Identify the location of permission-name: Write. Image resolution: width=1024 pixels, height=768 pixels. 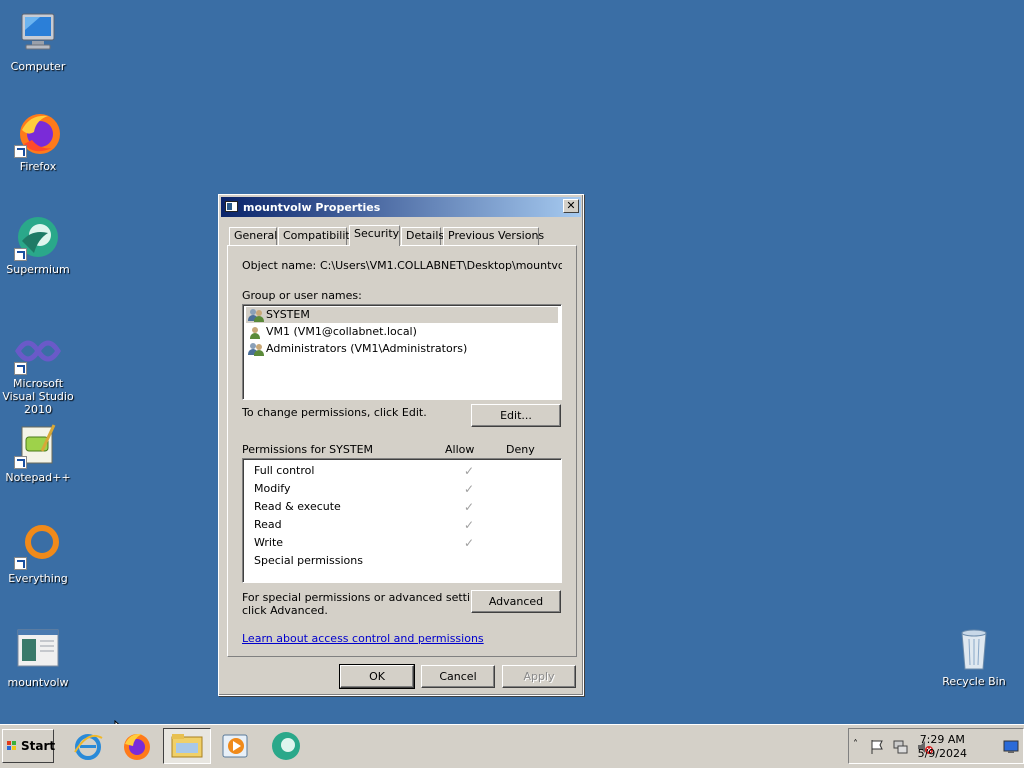
(269, 542).